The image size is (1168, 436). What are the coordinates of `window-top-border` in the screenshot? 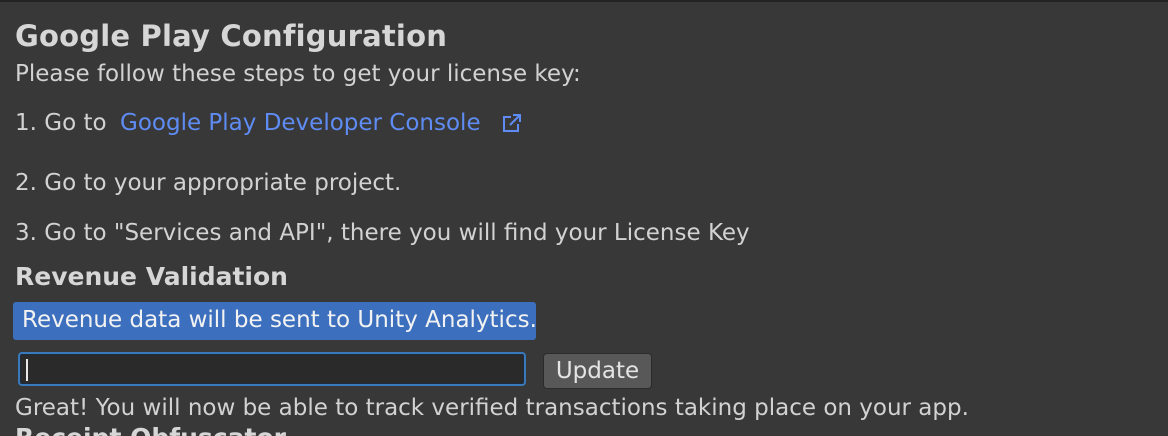 It's located at (584, 1).